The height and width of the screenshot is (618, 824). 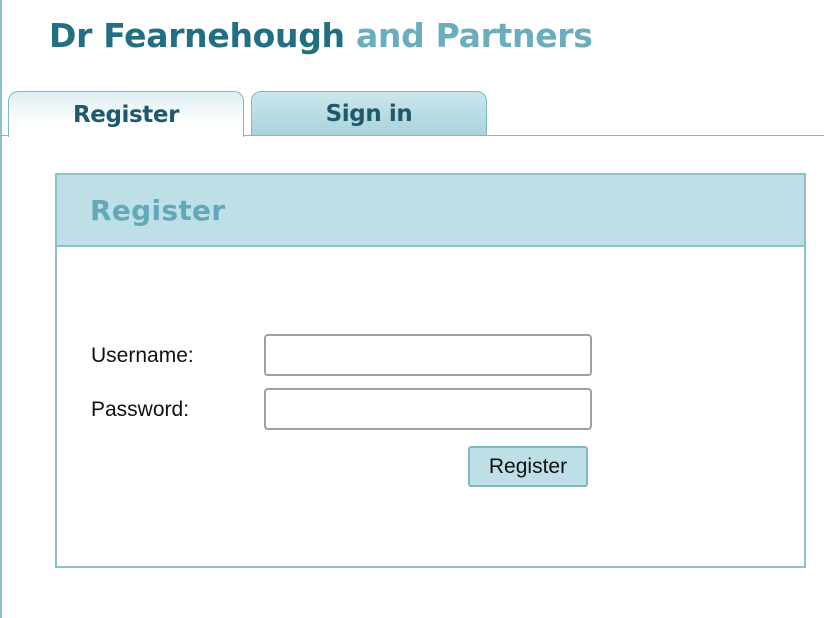 What do you see at coordinates (428, 355) in the screenshot?
I see `username-input` at bounding box center [428, 355].